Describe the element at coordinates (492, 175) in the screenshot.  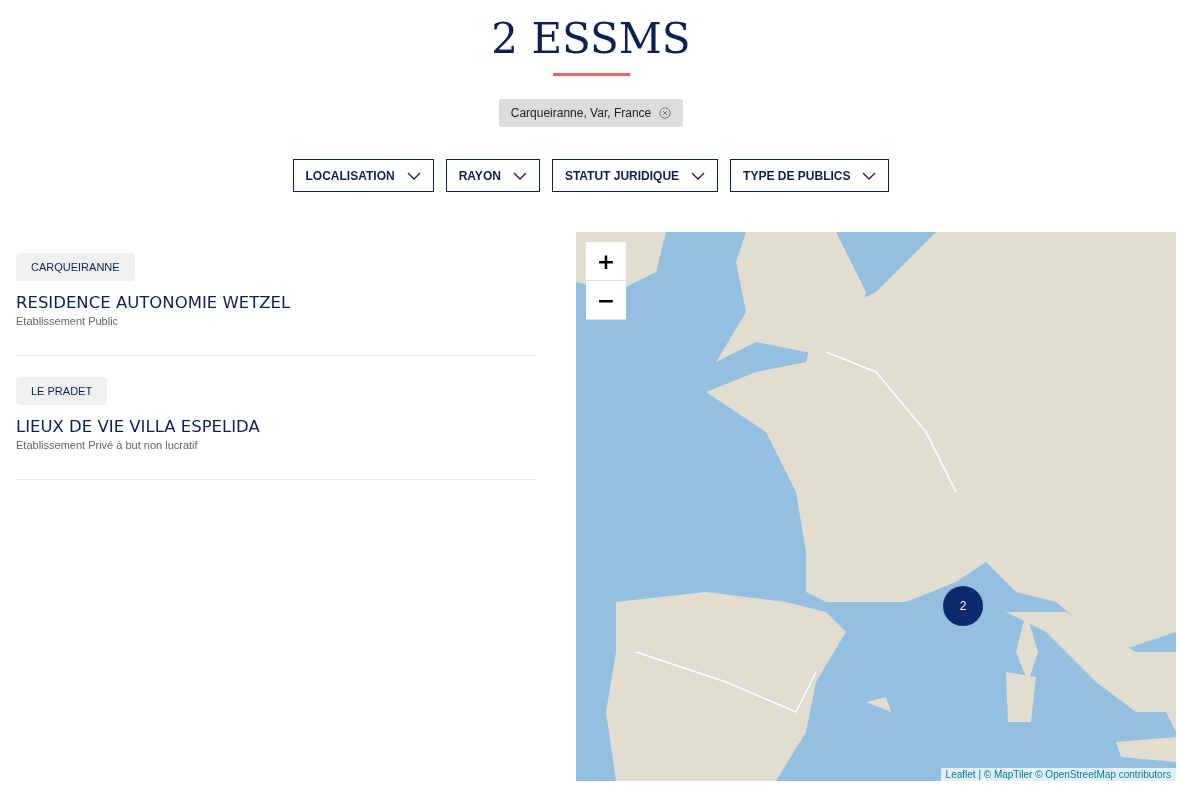
I see `filter-dropdown: RAYON` at that location.